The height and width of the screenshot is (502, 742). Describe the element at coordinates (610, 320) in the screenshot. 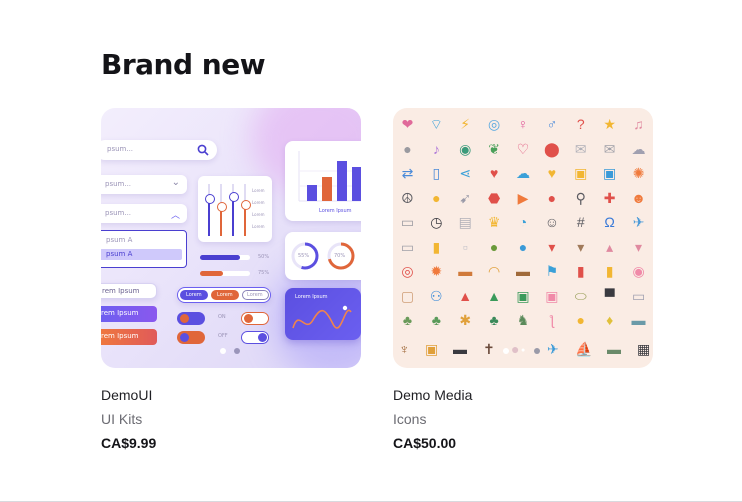

I see `pineapple2-icon: ♦` at that location.